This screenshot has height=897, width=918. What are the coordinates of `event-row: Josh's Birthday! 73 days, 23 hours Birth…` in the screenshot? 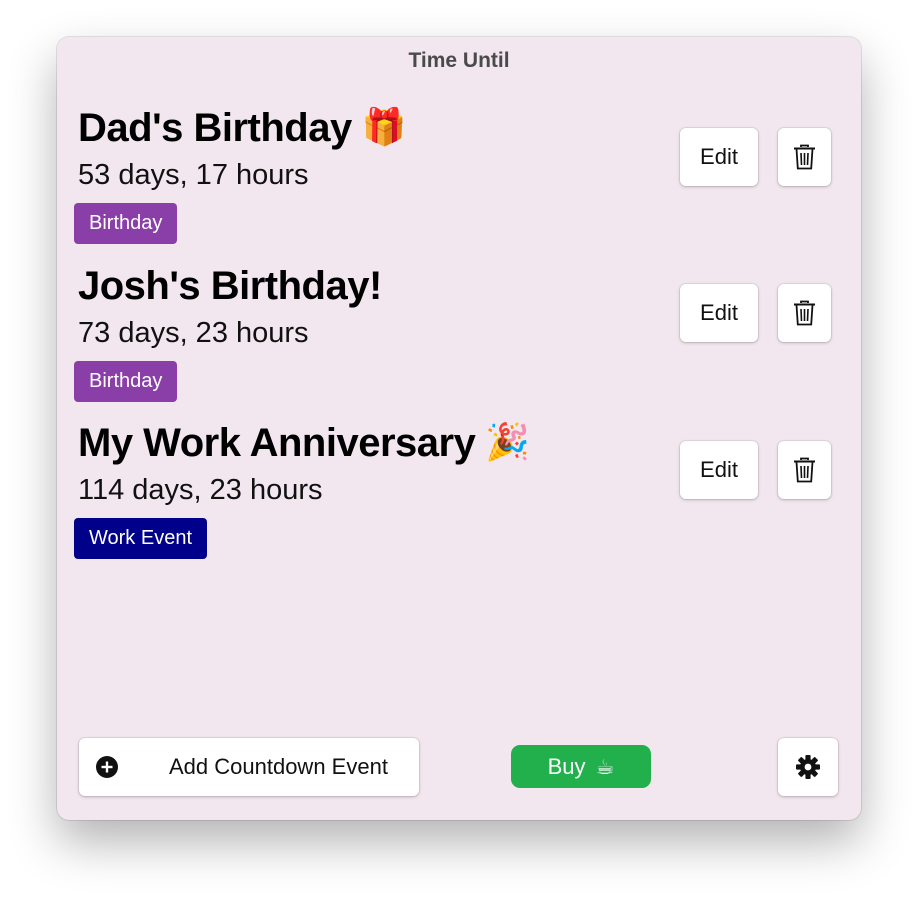 It's located at (459, 339).